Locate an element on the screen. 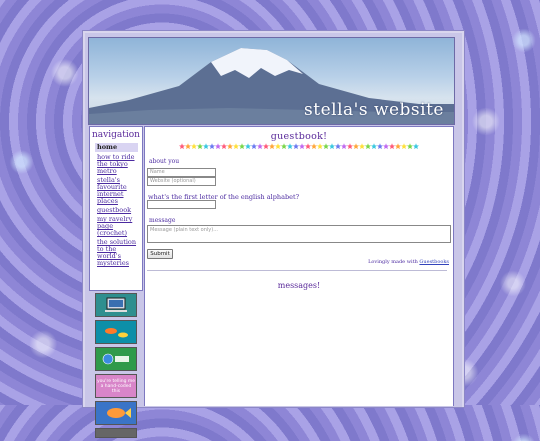 The width and height of the screenshot is (540, 441). challenge-answer-input is located at coordinates (181, 204).